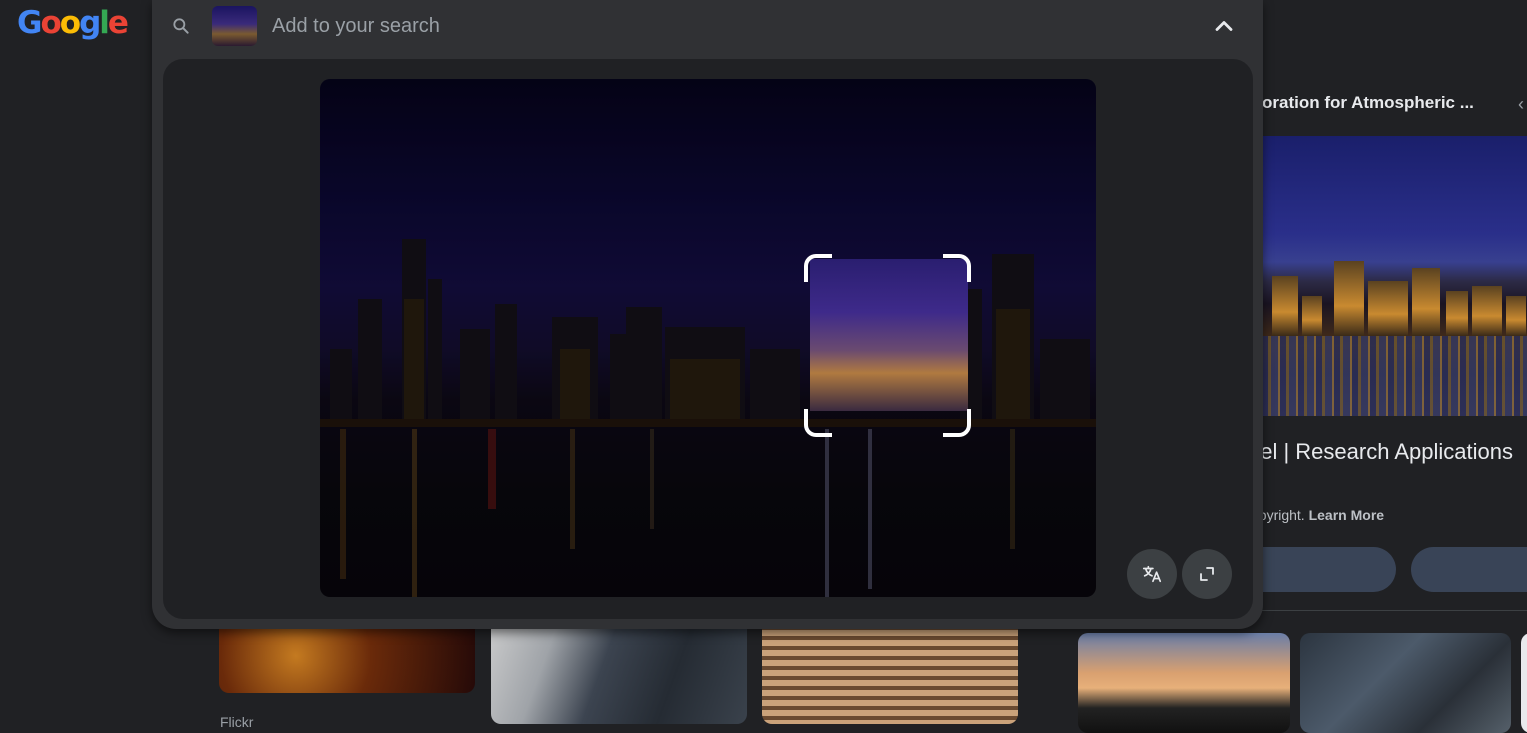 The height and width of the screenshot is (733, 1527). Describe the element at coordinates (73, 23) in the screenshot. I see `google-logo: Google` at that location.